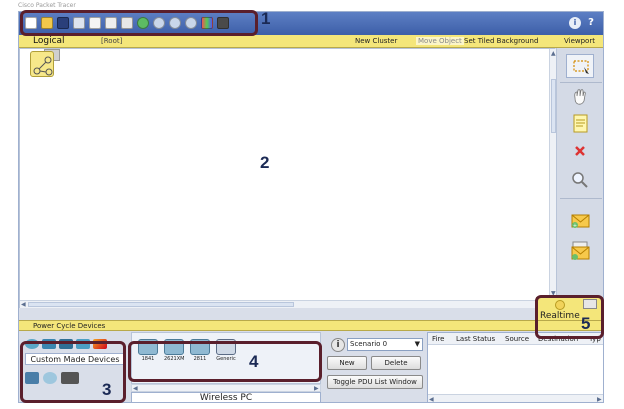 The width and height of the screenshot is (624, 409). Describe the element at coordinates (515, 398) in the screenshot. I see `pdu-table-scrollbar: ◀ ▶` at that location.